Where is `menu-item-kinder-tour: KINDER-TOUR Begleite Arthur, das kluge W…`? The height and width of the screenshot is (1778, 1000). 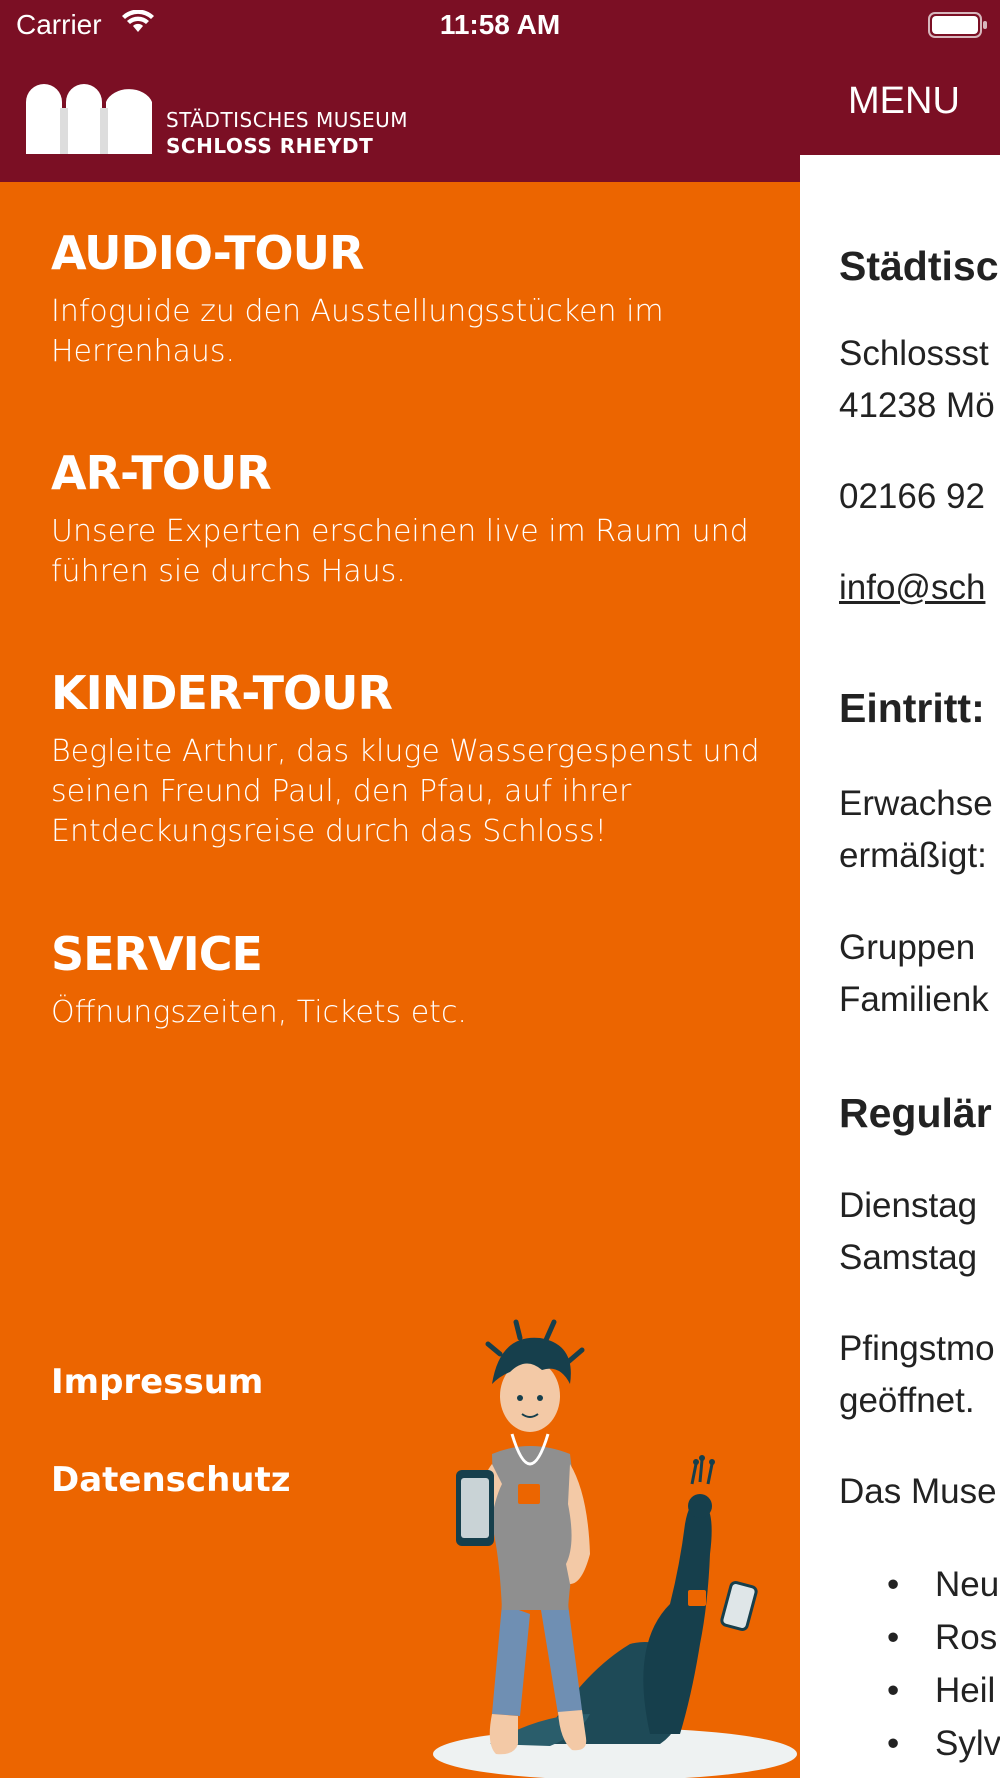 menu-item-kinder-tour: KINDER-TOUR Begleite Arthur, das kluge W… is located at coordinates (411, 759).